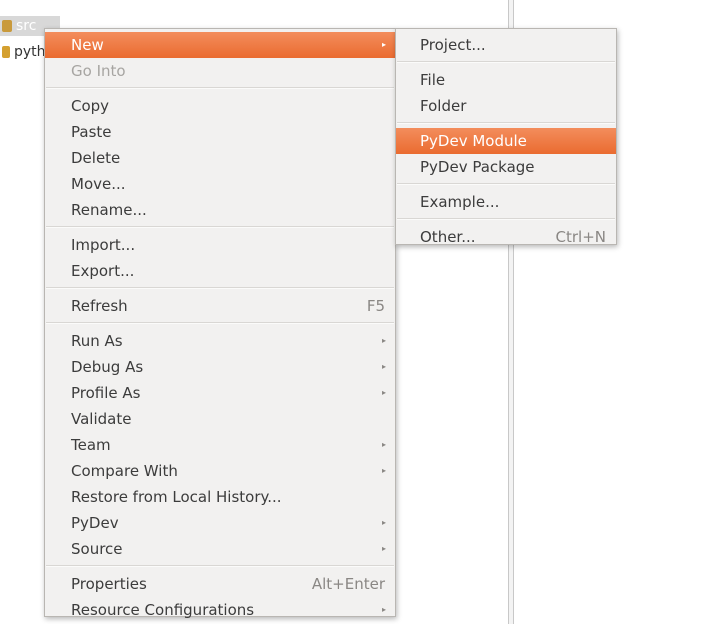 Image resolution: width=712 pixels, height=624 pixels. Describe the element at coordinates (96, 158) in the screenshot. I see `menu-item-label: Delete` at that location.